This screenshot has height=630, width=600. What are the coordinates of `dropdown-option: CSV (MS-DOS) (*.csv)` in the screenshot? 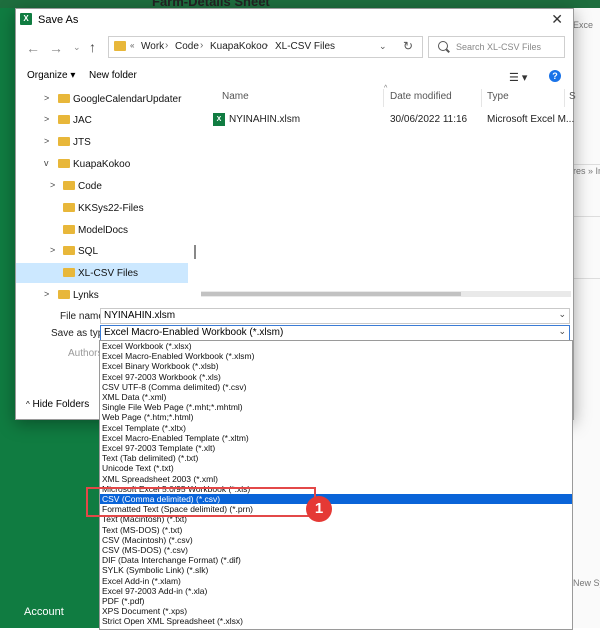 It's located at (336, 550).